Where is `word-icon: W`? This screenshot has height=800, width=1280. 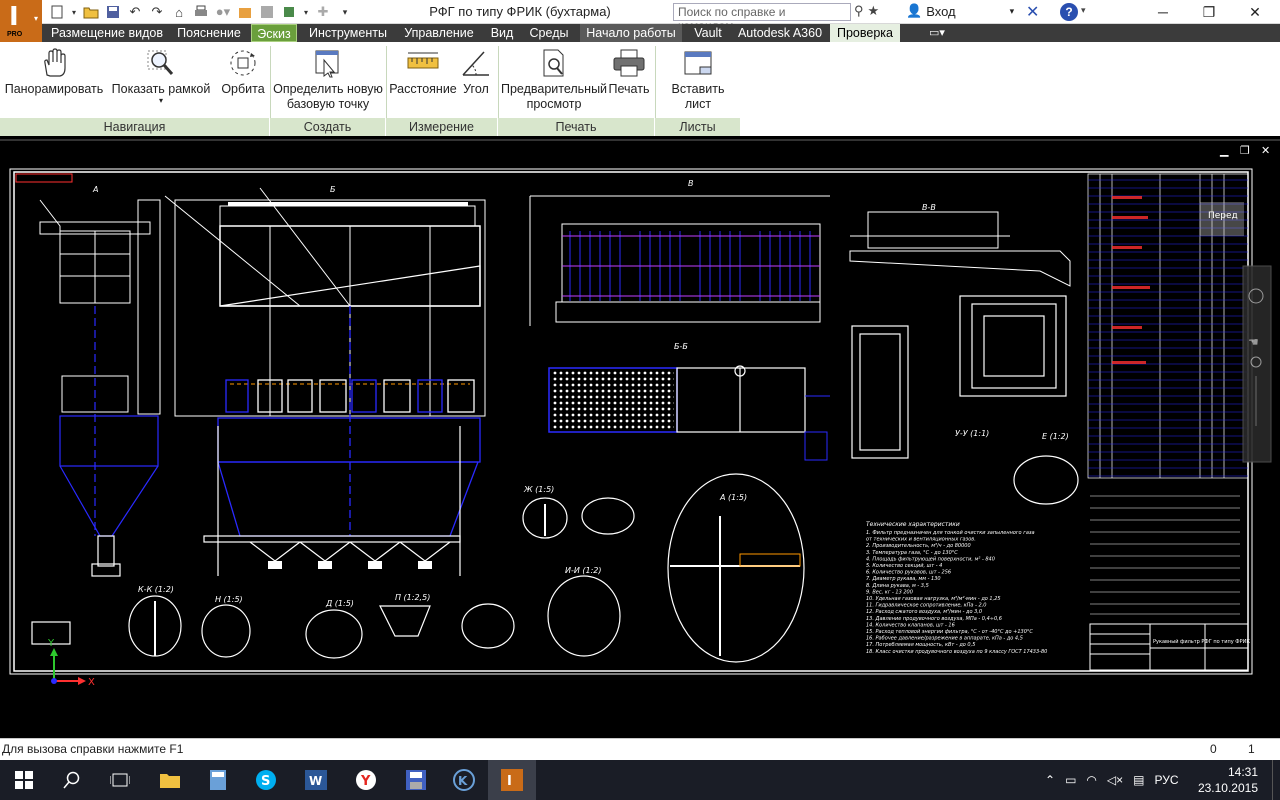
word-icon: W is located at coordinates (316, 780).